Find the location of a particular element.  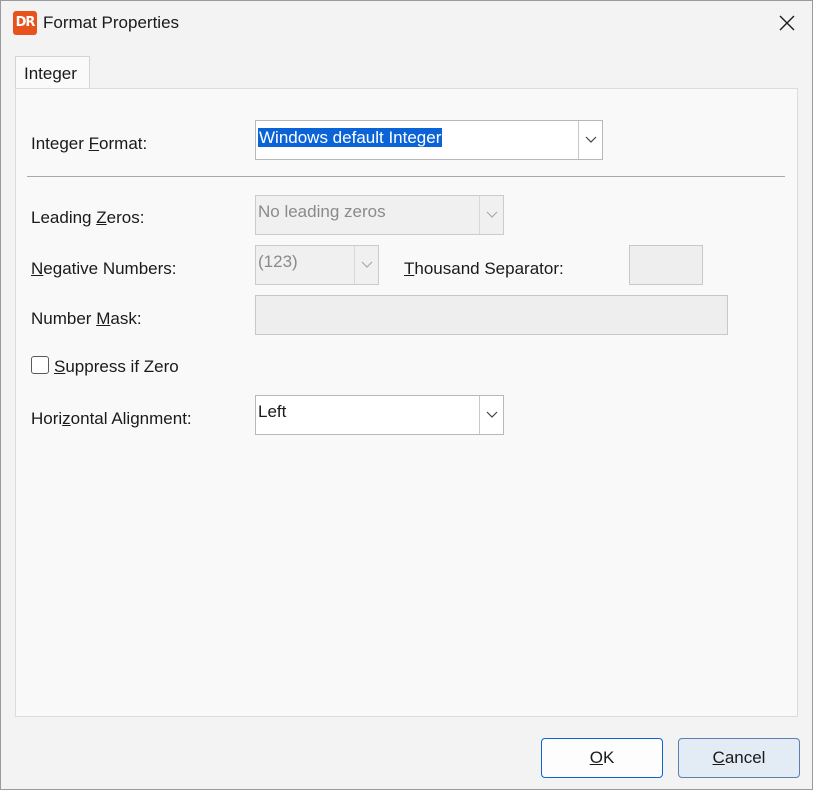

cancel-button: Cancel is located at coordinates (739, 758).